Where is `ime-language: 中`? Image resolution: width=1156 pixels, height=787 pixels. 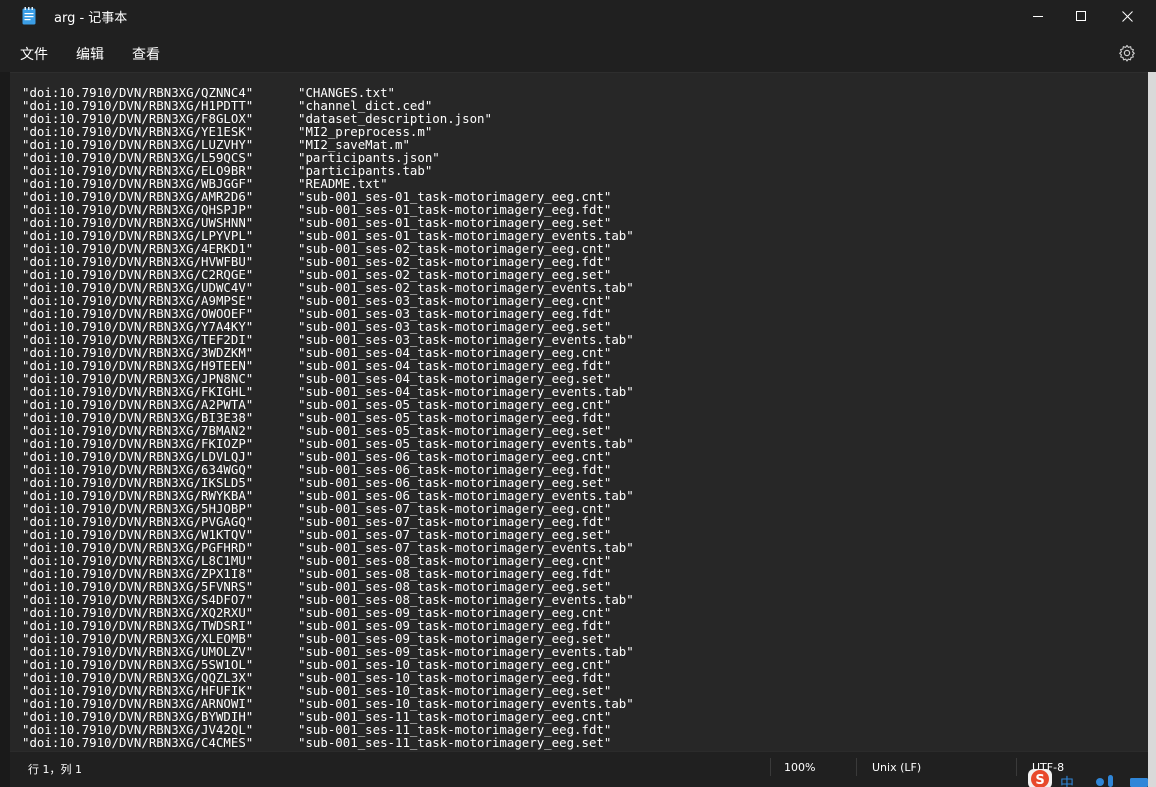
ime-language: 中 is located at coordinates (1067, 781).